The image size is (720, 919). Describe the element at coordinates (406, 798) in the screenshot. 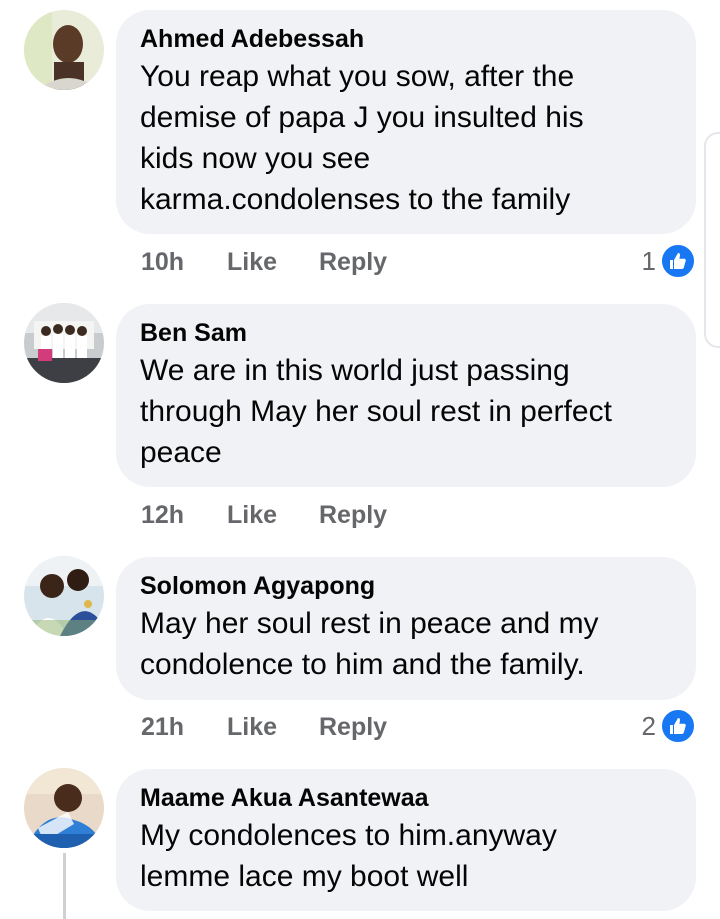

I see `comment-author: Maame Akua Asantewaa` at that location.